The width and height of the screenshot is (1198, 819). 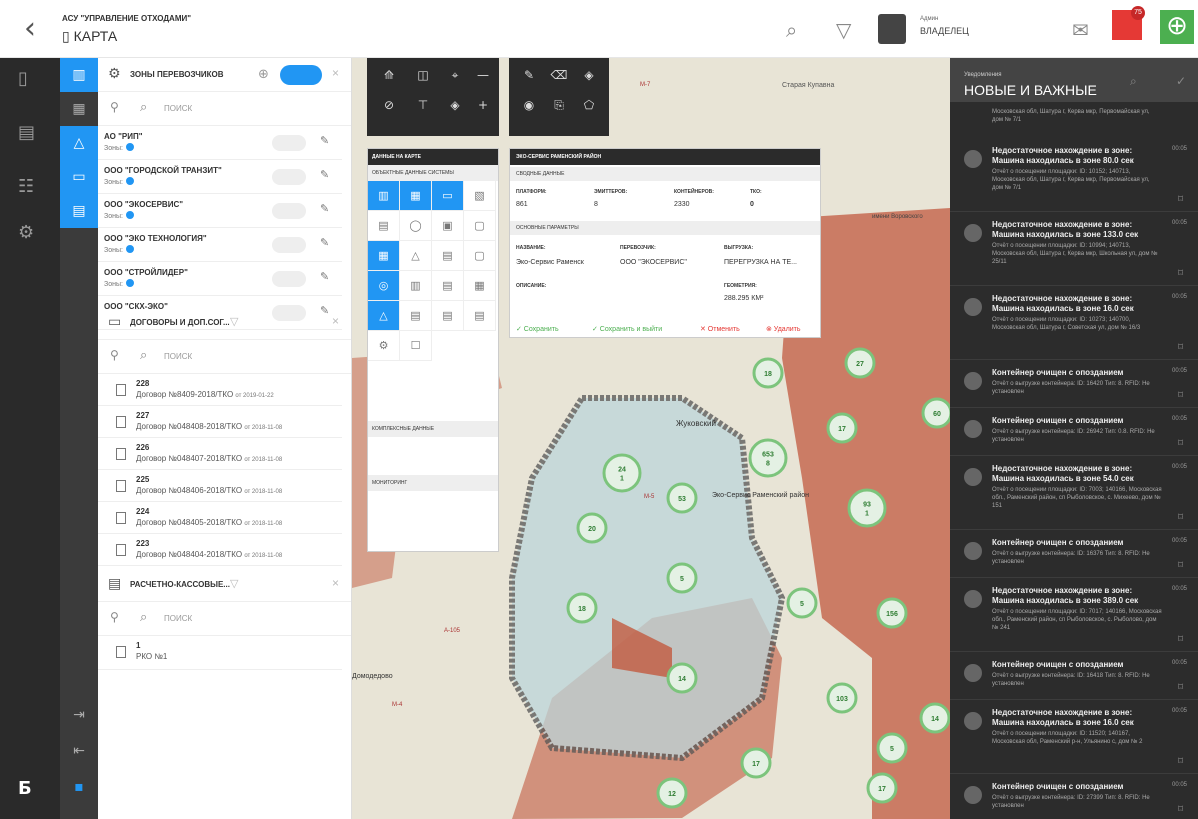 I want to click on map-layer-toggle: ▭, so click(x=448, y=196).